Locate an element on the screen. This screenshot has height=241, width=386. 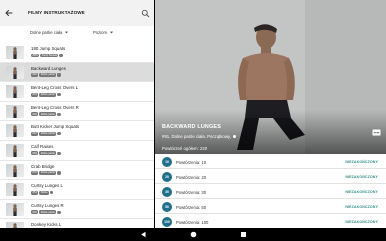
exercise-tag: #91 is located at coordinates (35, 75).